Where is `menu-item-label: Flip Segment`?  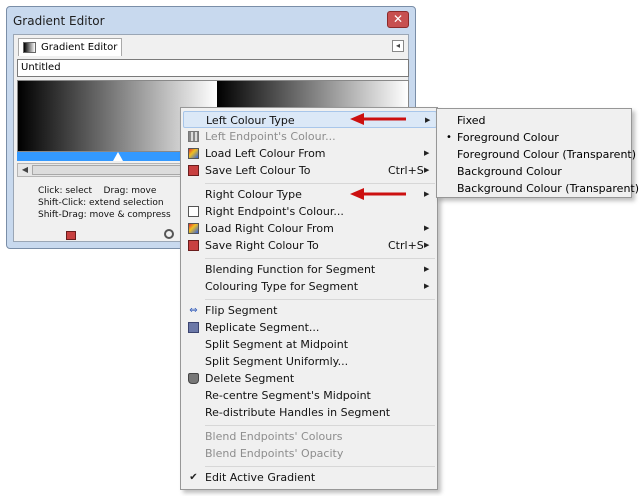 menu-item-label: Flip Segment is located at coordinates (241, 310).